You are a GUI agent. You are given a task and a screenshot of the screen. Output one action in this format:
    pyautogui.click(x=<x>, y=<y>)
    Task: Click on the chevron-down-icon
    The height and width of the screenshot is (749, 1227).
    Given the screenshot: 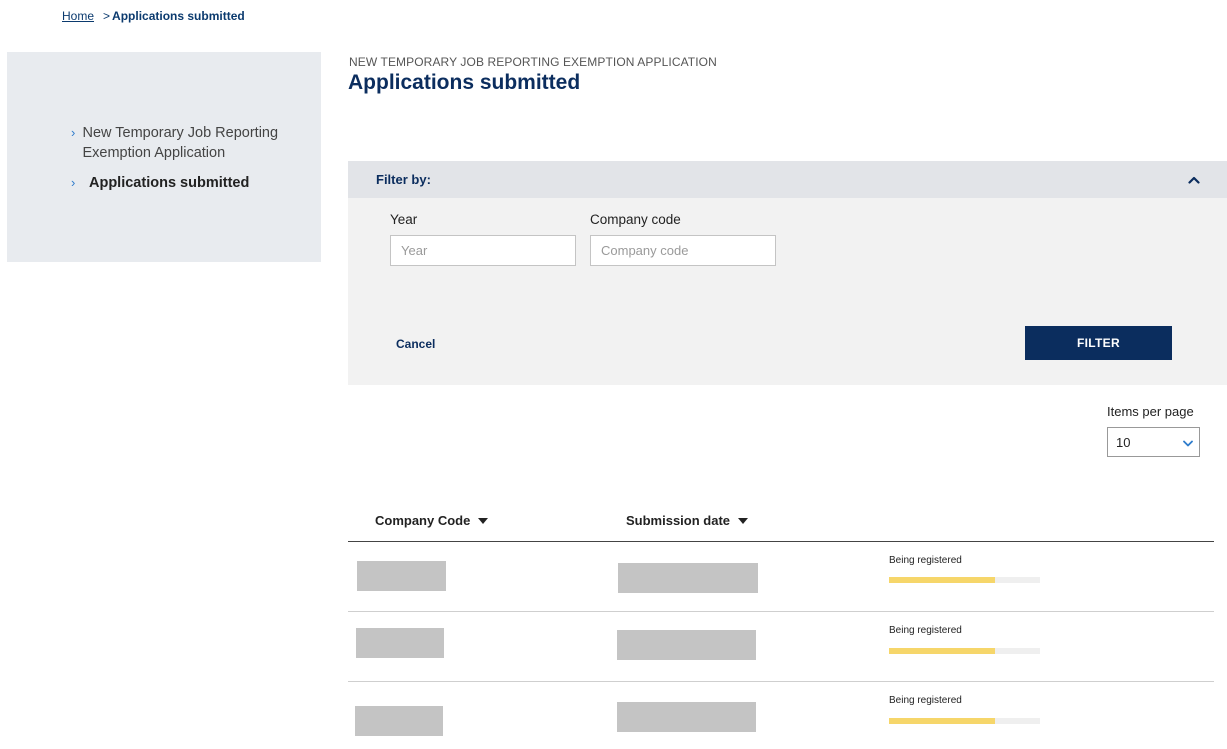 What is the action you would take?
    pyautogui.click(x=1188, y=442)
    